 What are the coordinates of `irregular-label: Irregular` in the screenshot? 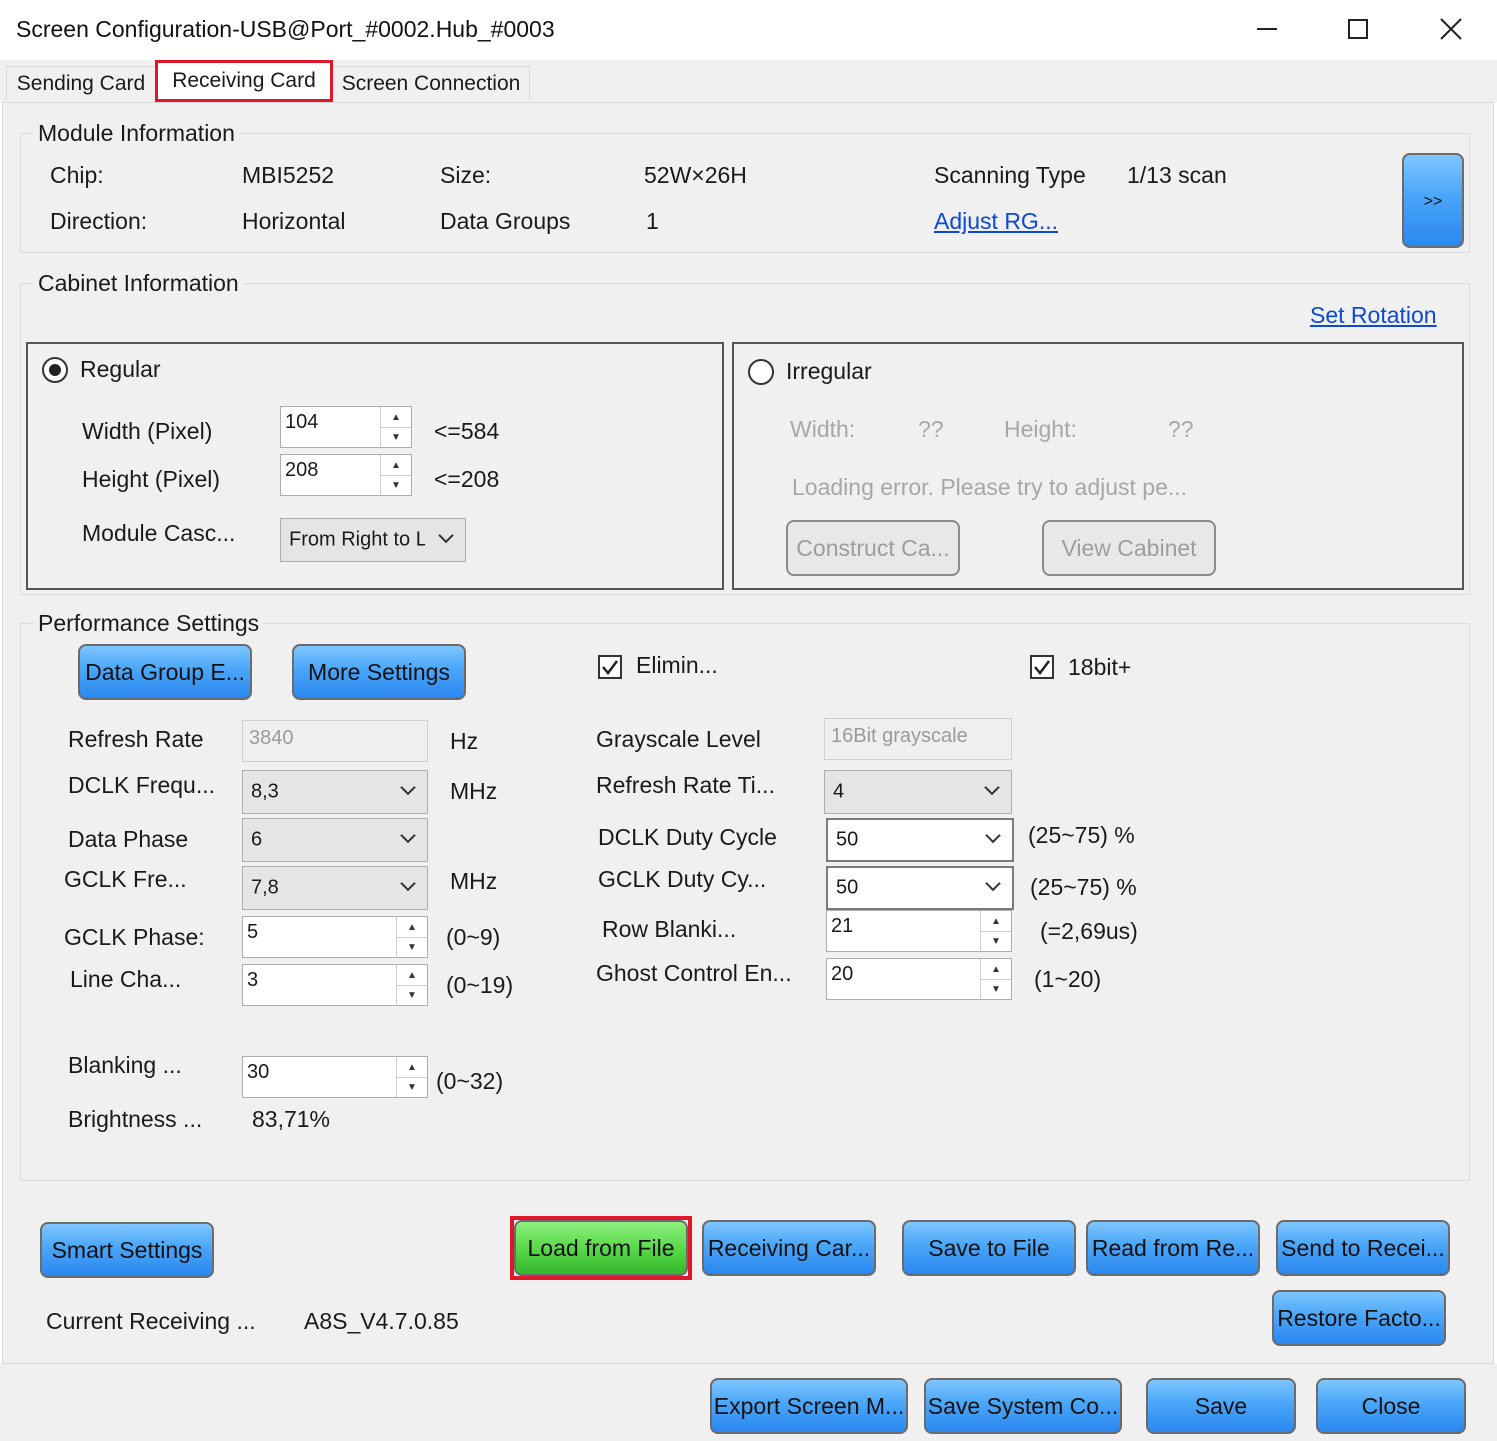 It's located at (829, 371).